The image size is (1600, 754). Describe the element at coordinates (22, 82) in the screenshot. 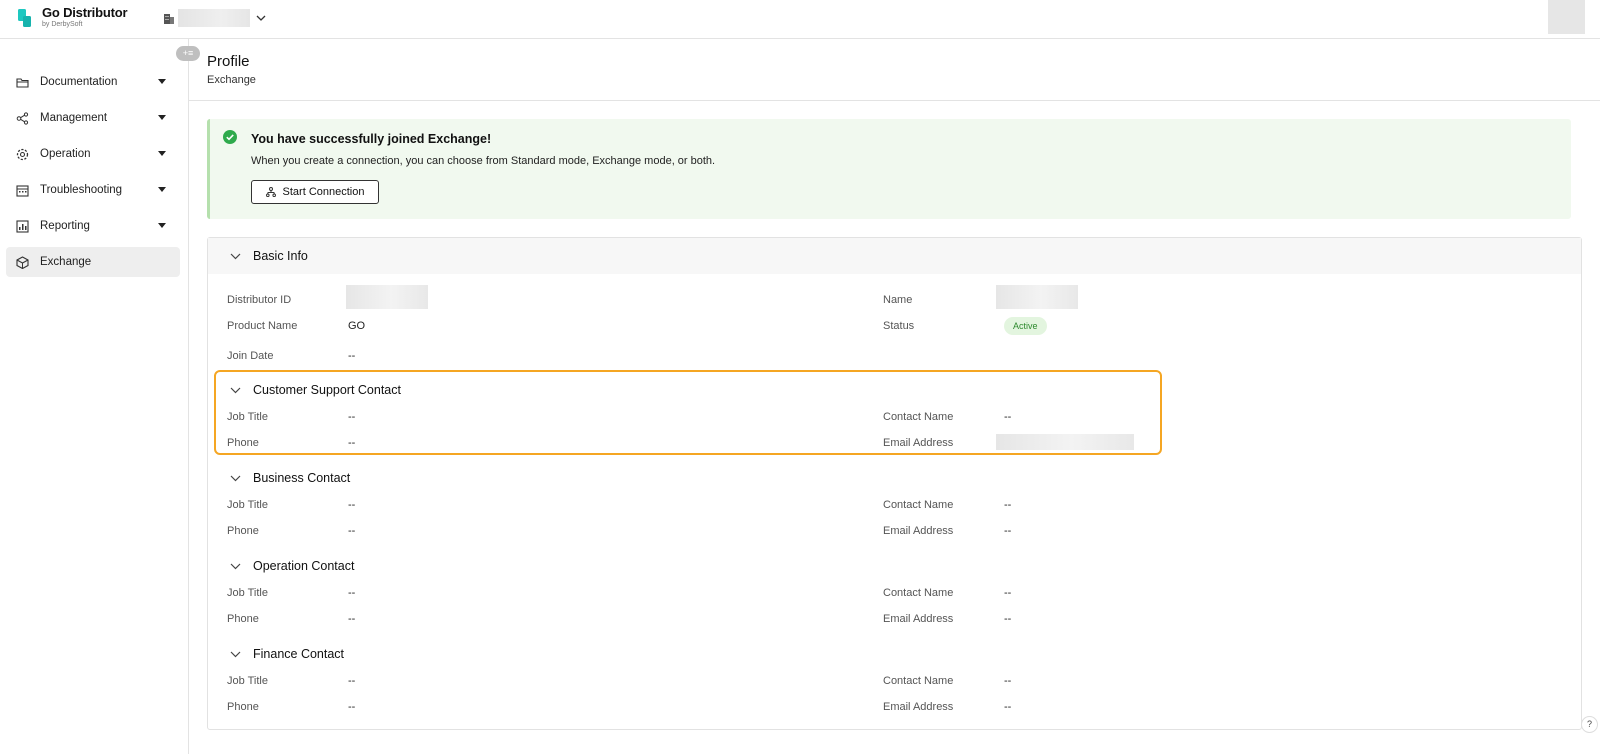

I see `folder-icon` at that location.